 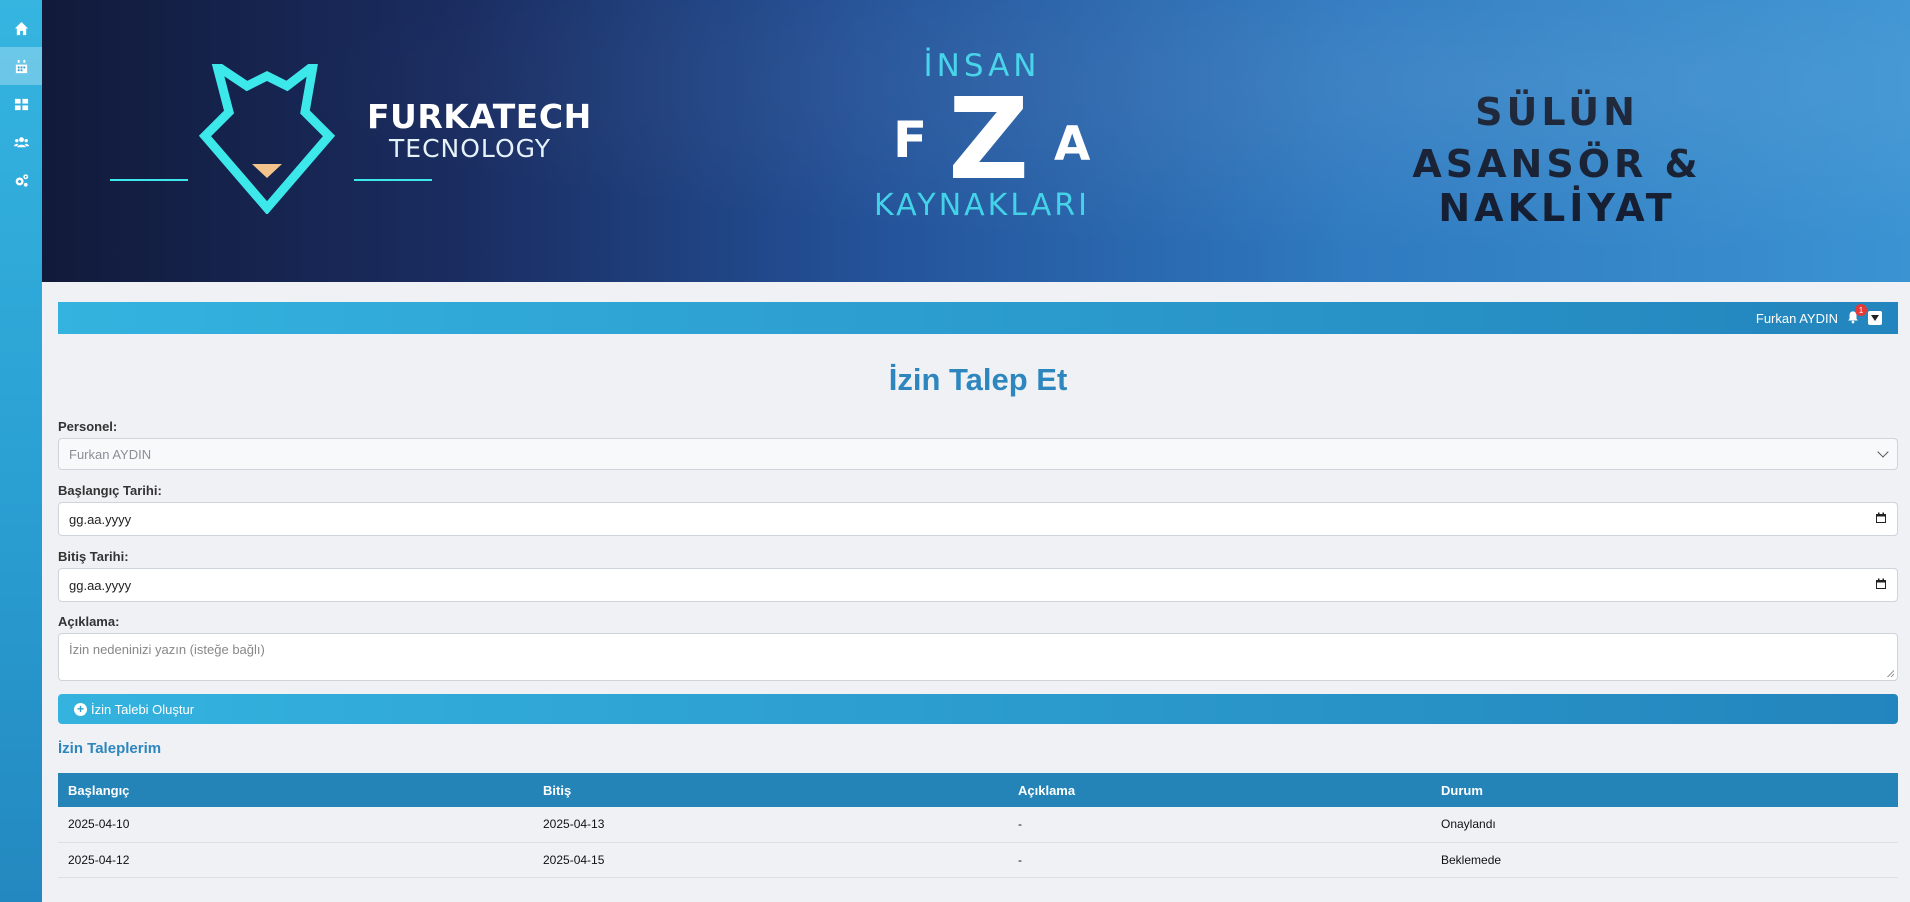 I want to click on start-date-label: Başlangıç Tarihi:, so click(x=110, y=490).